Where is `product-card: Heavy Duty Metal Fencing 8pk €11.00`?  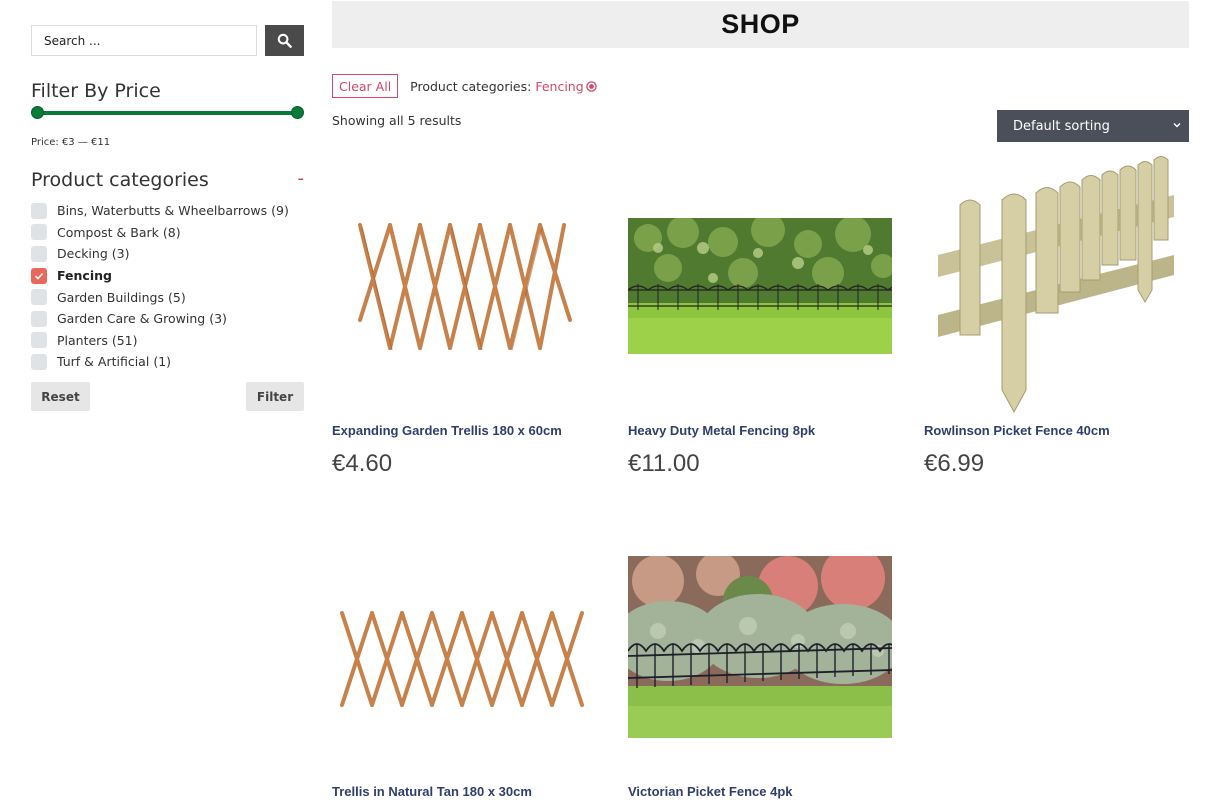 product-card: Heavy Duty Metal Fencing 8pk €11.00 is located at coordinates (760, 320).